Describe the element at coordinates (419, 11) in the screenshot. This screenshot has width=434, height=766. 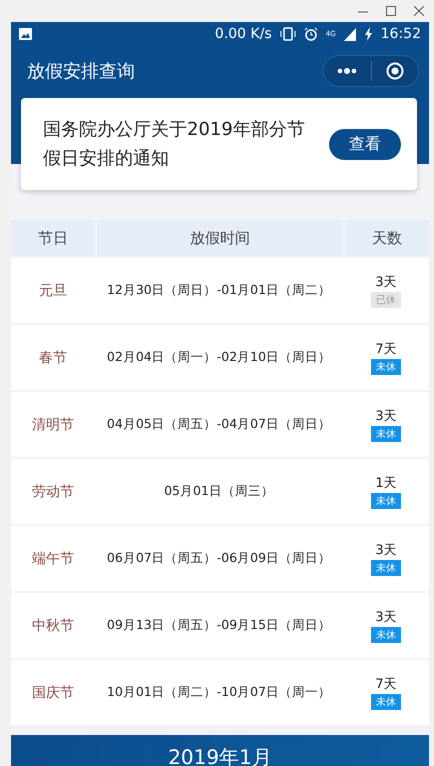
I see `close-icon` at that location.